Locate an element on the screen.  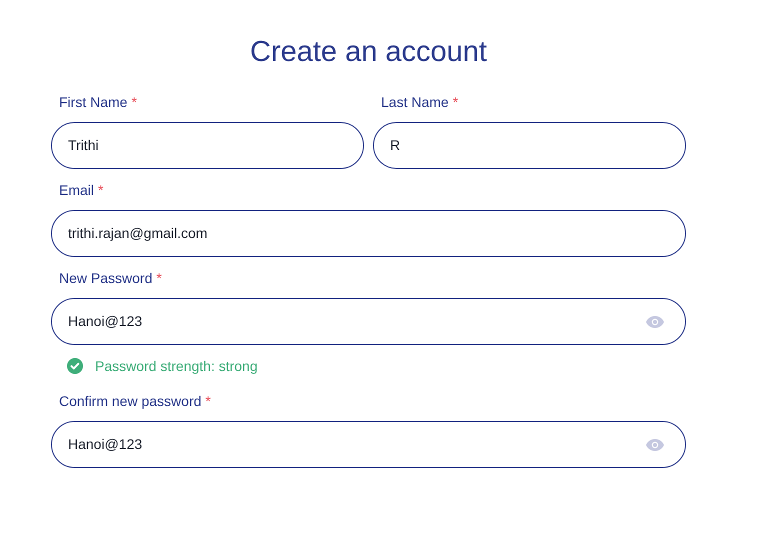
field-label: New Password is located at coordinates (105, 278).